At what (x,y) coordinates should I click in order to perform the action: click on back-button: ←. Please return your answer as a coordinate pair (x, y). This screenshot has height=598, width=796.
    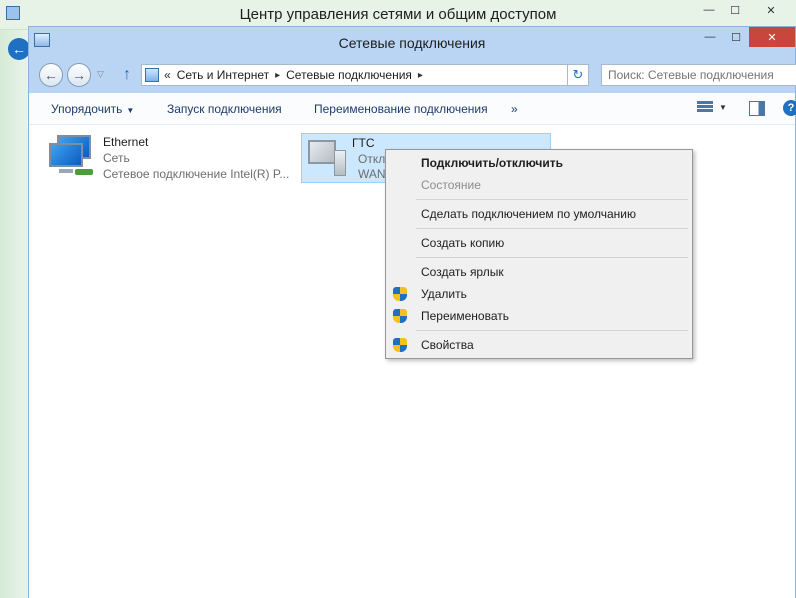
    Looking at the image, I should click on (51, 75).